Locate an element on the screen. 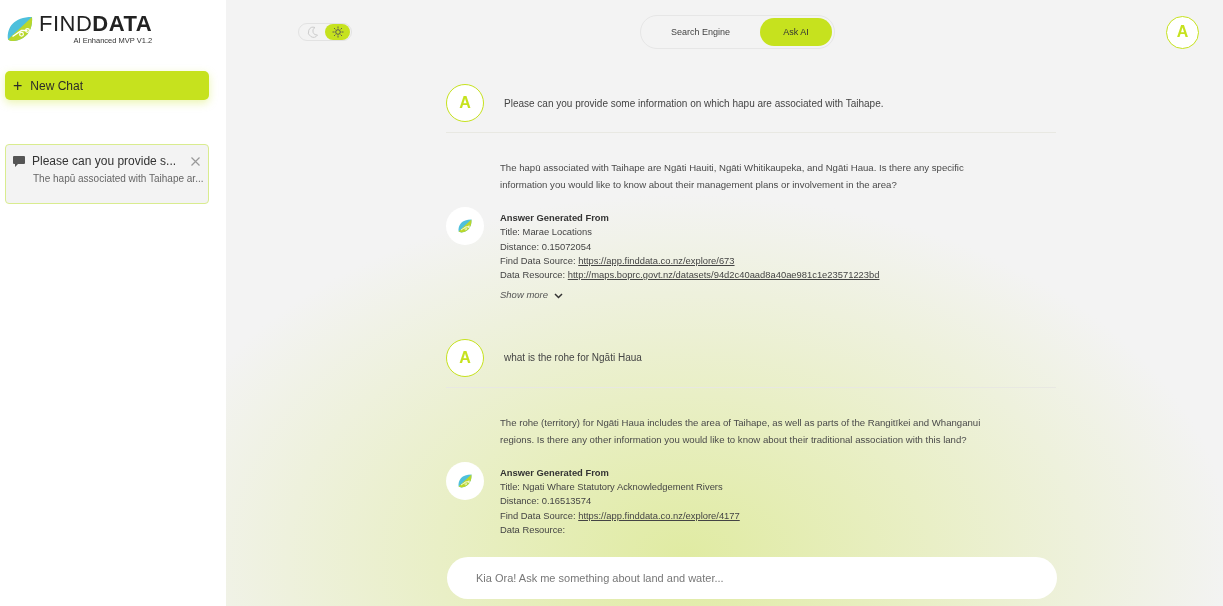  close-icon is located at coordinates (195, 161).